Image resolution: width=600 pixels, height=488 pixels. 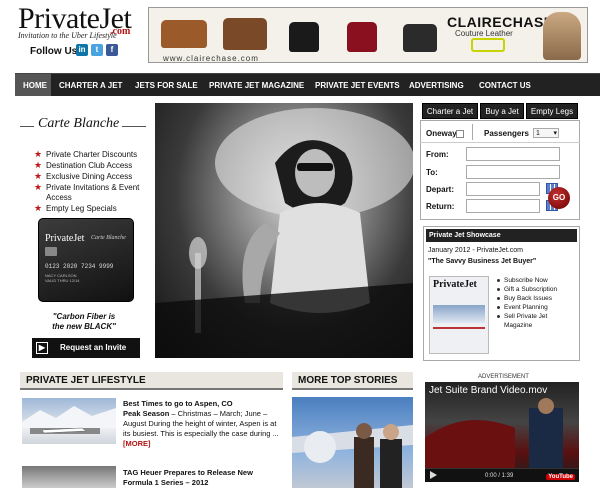 I want to click on lifestyle-heading: PRIVATE JET LIFESTYLE, so click(x=151, y=381).